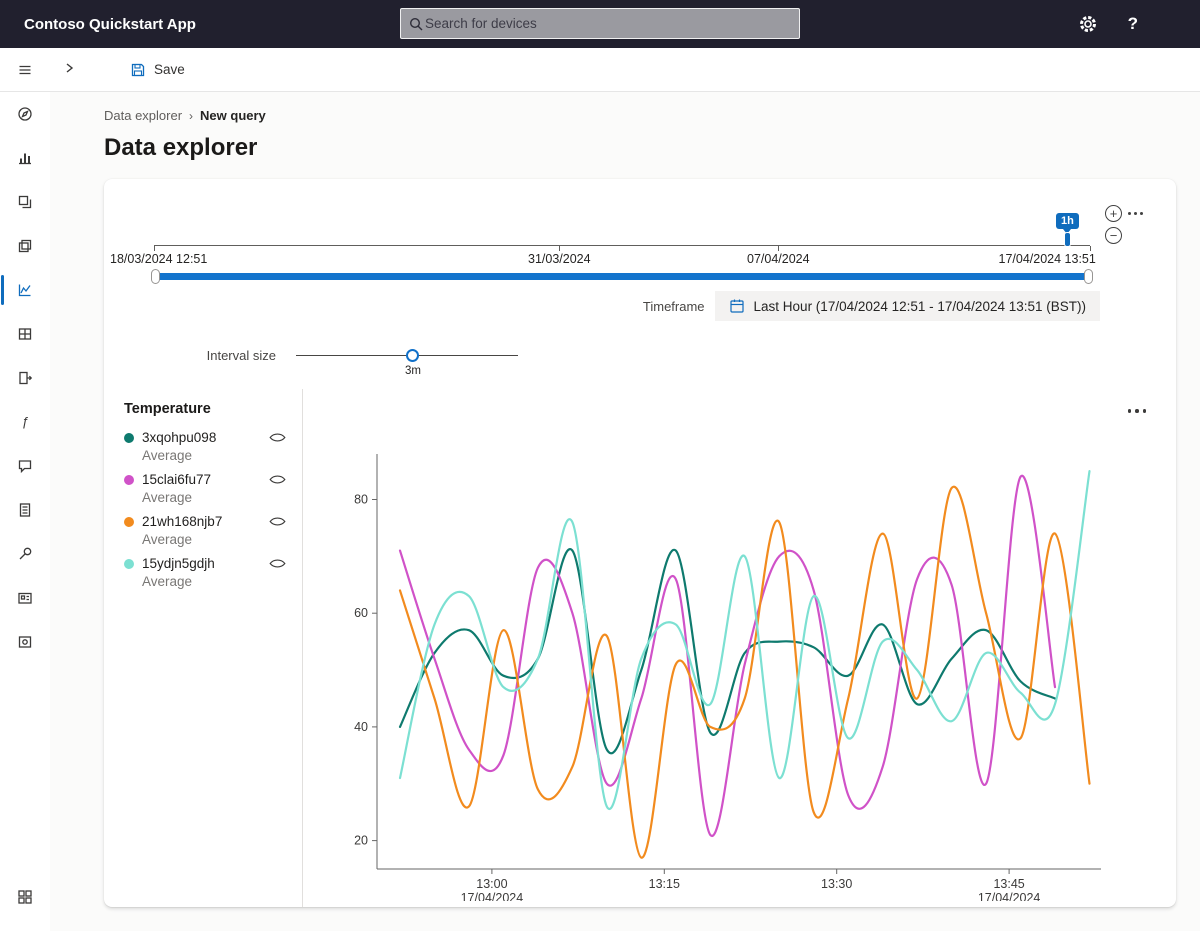  What do you see at coordinates (1137, 411) in the screenshot?
I see `chart-more-options-button` at bounding box center [1137, 411].